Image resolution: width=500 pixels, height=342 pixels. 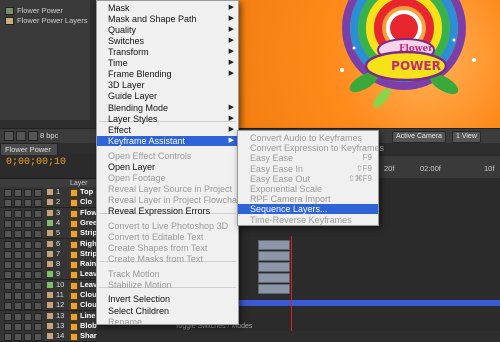 I want to click on view-layout-dropdown: 1 View, so click(x=466, y=137).